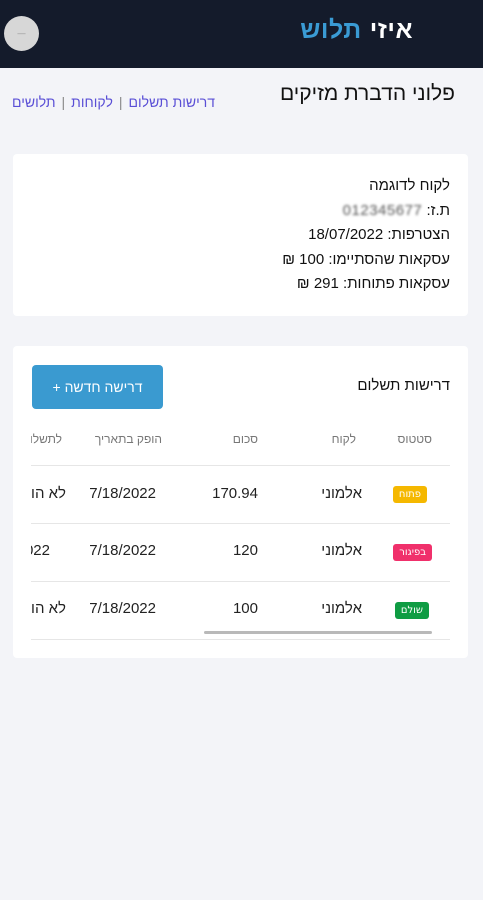  What do you see at coordinates (113, 102) in the screenshot?
I see `breadcrumb-nav: דרישות תשלום | לקוחות | תלושים` at bounding box center [113, 102].